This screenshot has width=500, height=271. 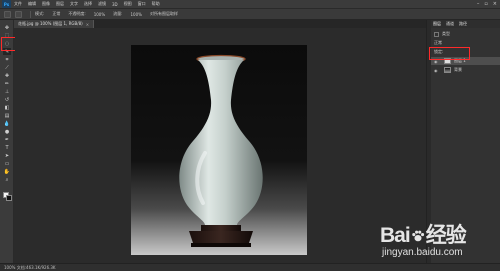 What do you see at coordinates (422, 252) in the screenshot?
I see `watermark-url: jingyan.baidu.com` at bounding box center [422, 252].